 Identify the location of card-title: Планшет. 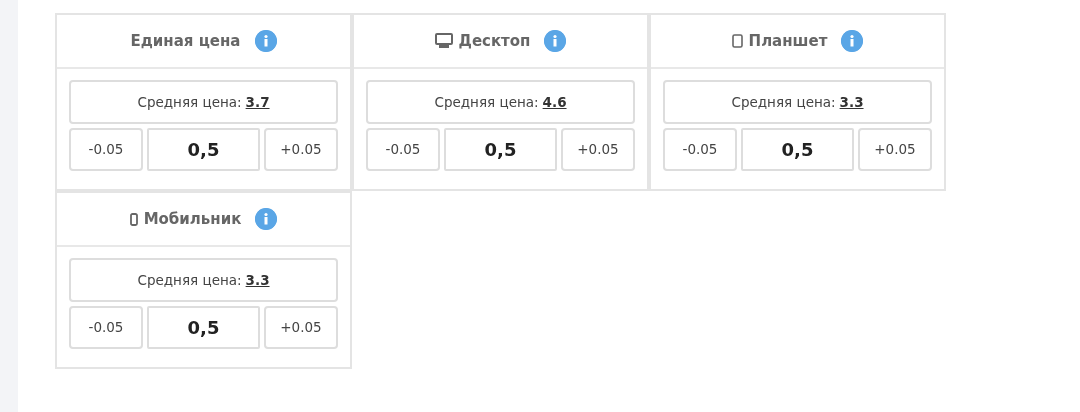
(788, 41).